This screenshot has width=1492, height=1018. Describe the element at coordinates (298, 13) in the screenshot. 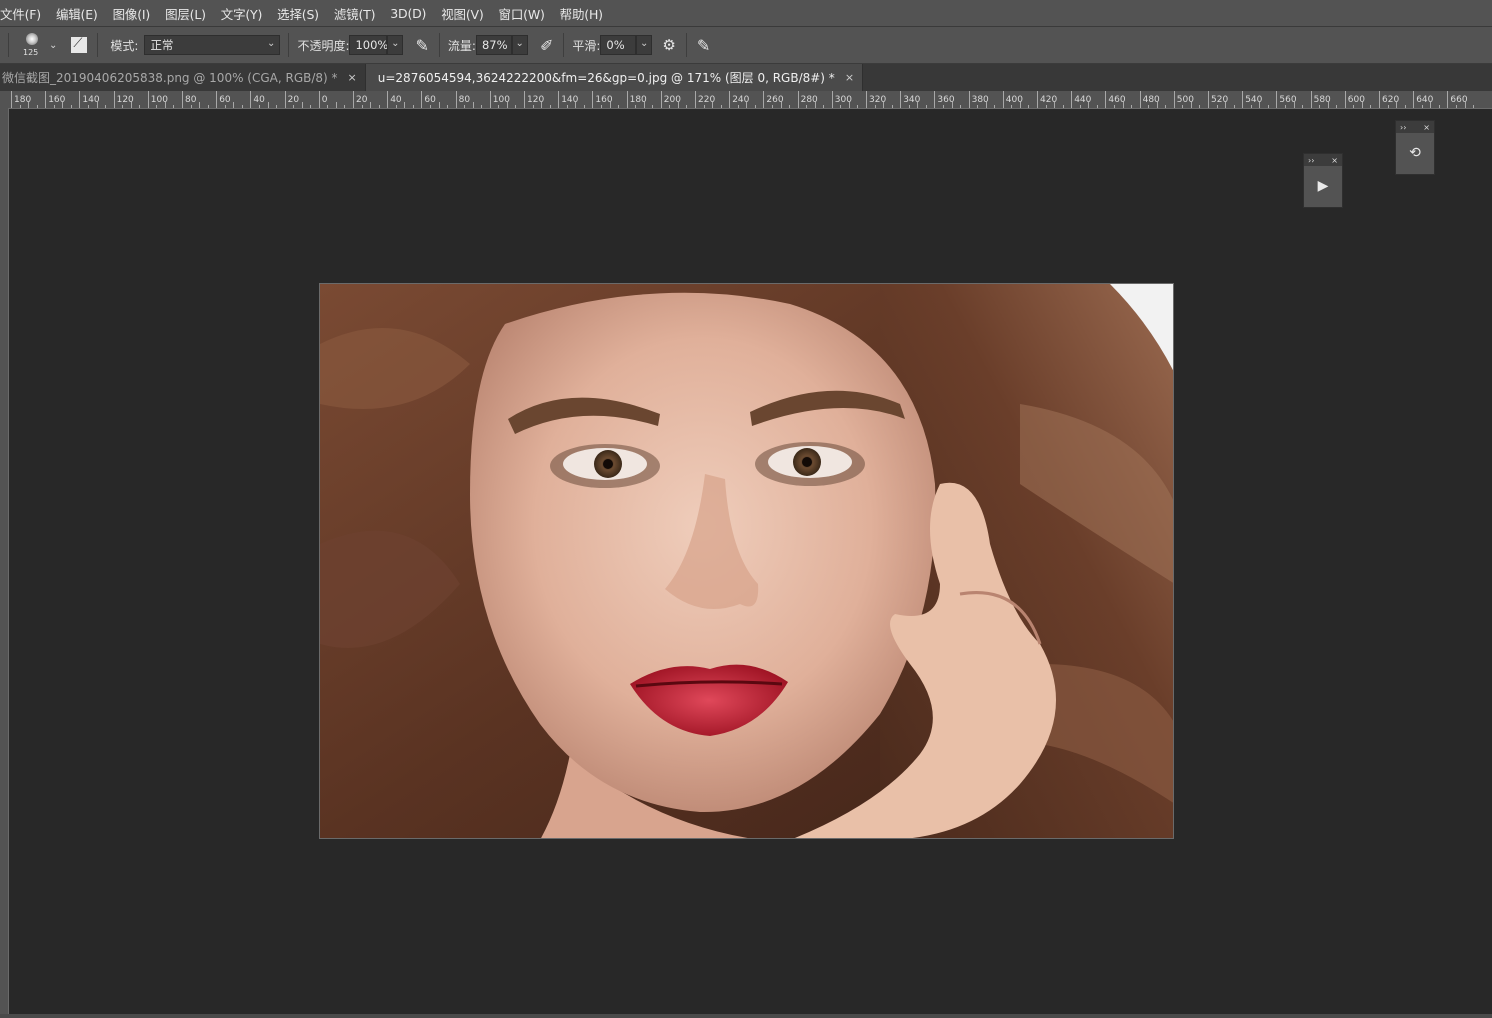

I see `menu-select: 选择(S)` at that location.